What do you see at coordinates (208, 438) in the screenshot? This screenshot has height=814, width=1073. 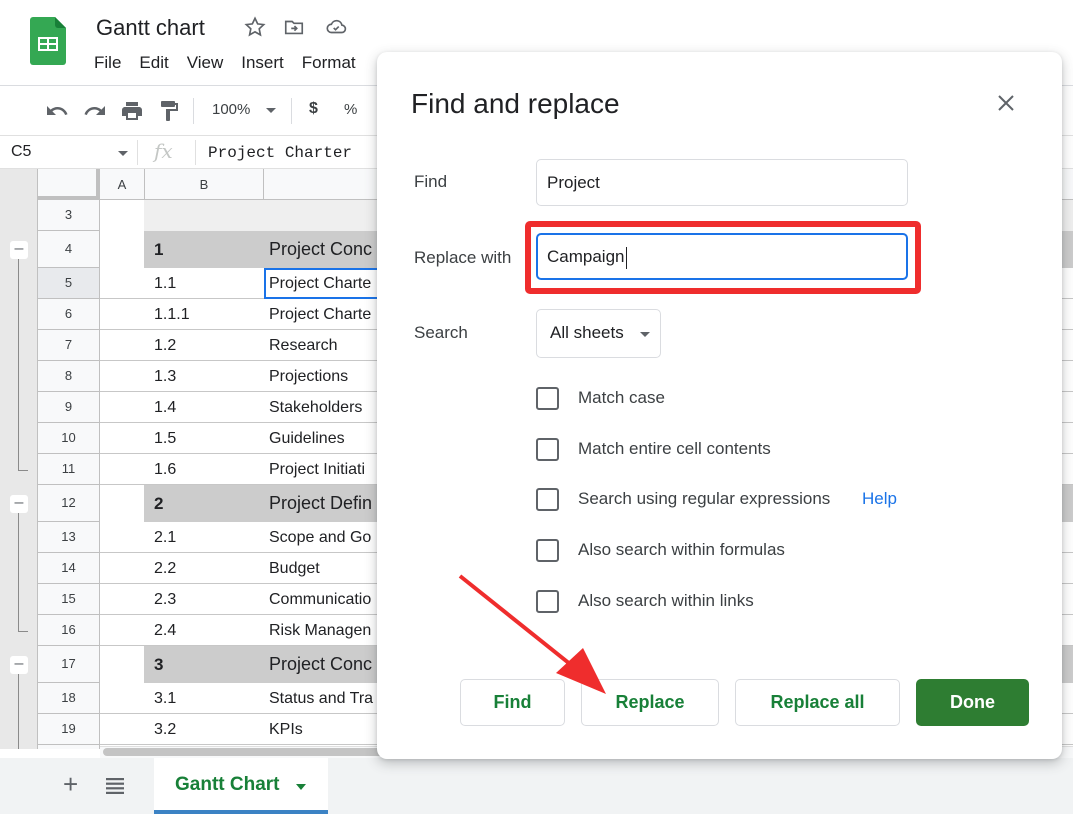 I see `cell-b: 1.5` at bounding box center [208, 438].